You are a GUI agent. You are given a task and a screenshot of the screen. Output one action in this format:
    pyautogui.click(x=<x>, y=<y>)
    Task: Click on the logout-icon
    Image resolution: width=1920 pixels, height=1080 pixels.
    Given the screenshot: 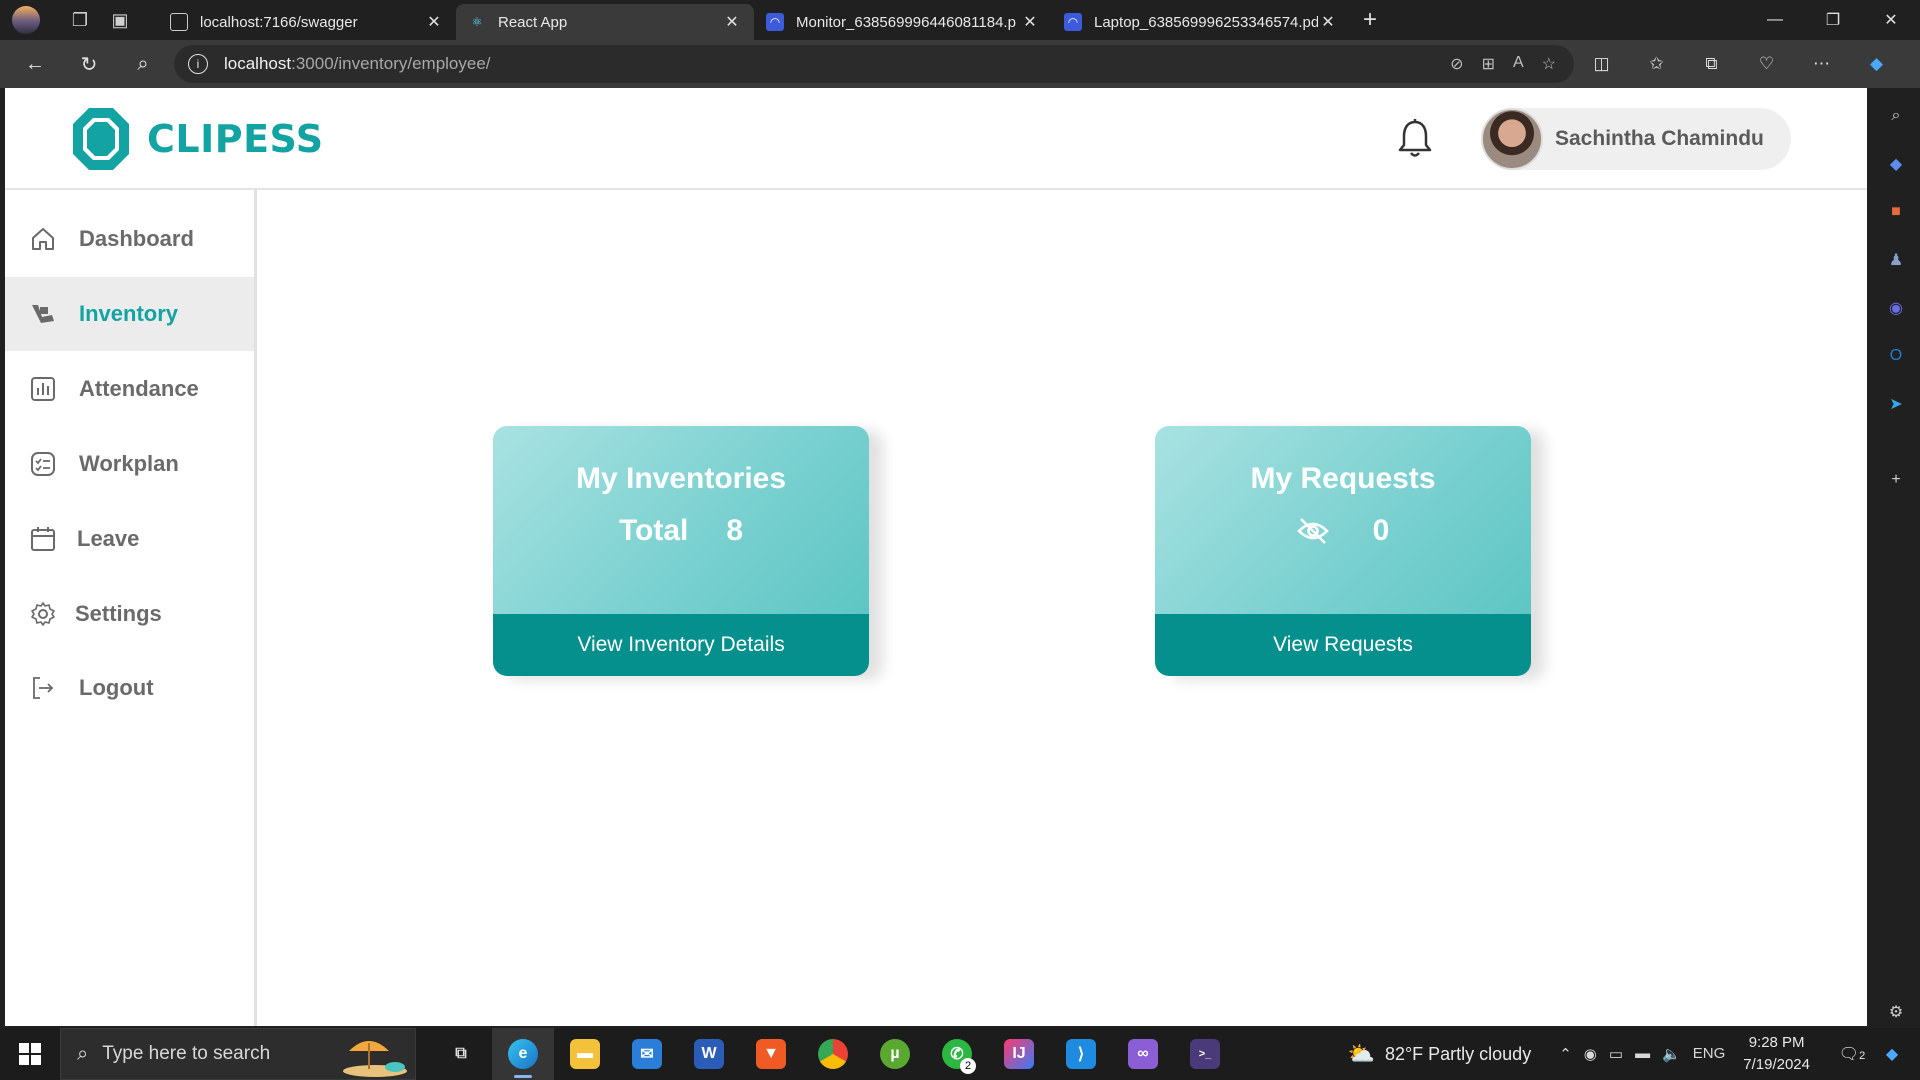 What is the action you would take?
    pyautogui.click(x=43, y=688)
    